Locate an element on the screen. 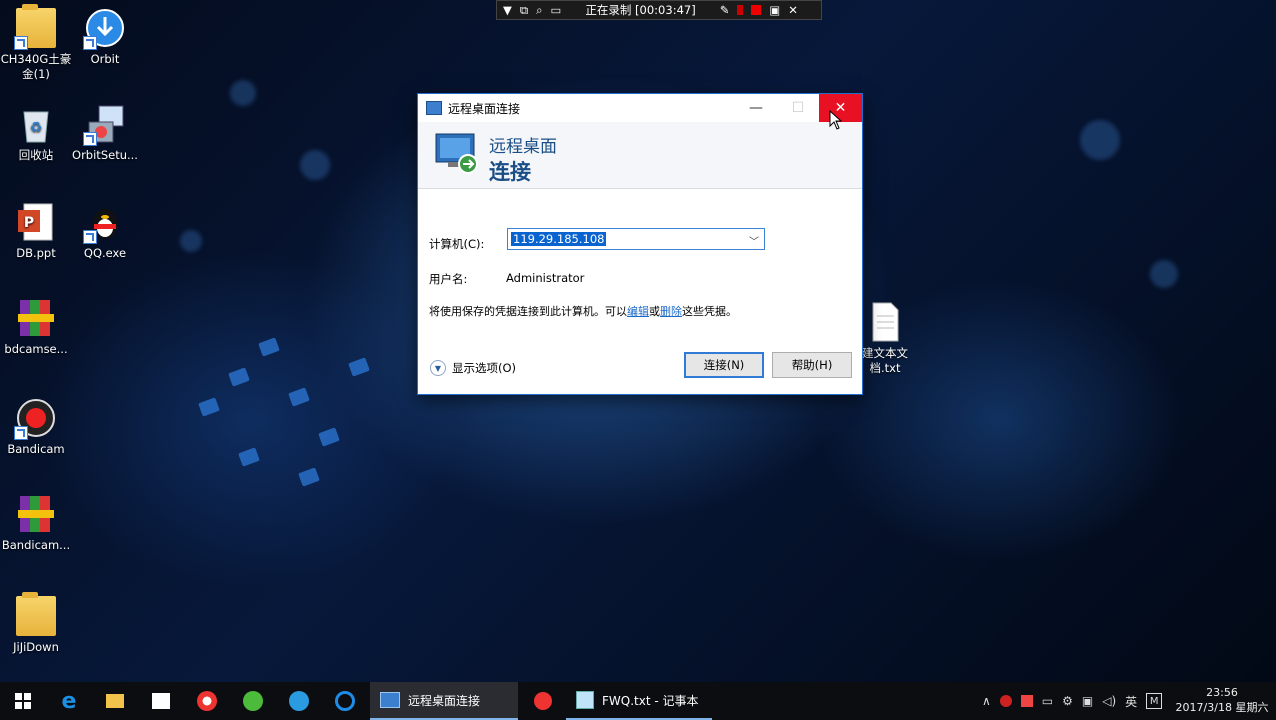 The width and height of the screenshot is (1276, 720). desktop-icon-orbit: Orbit is located at coordinates (105, 37).